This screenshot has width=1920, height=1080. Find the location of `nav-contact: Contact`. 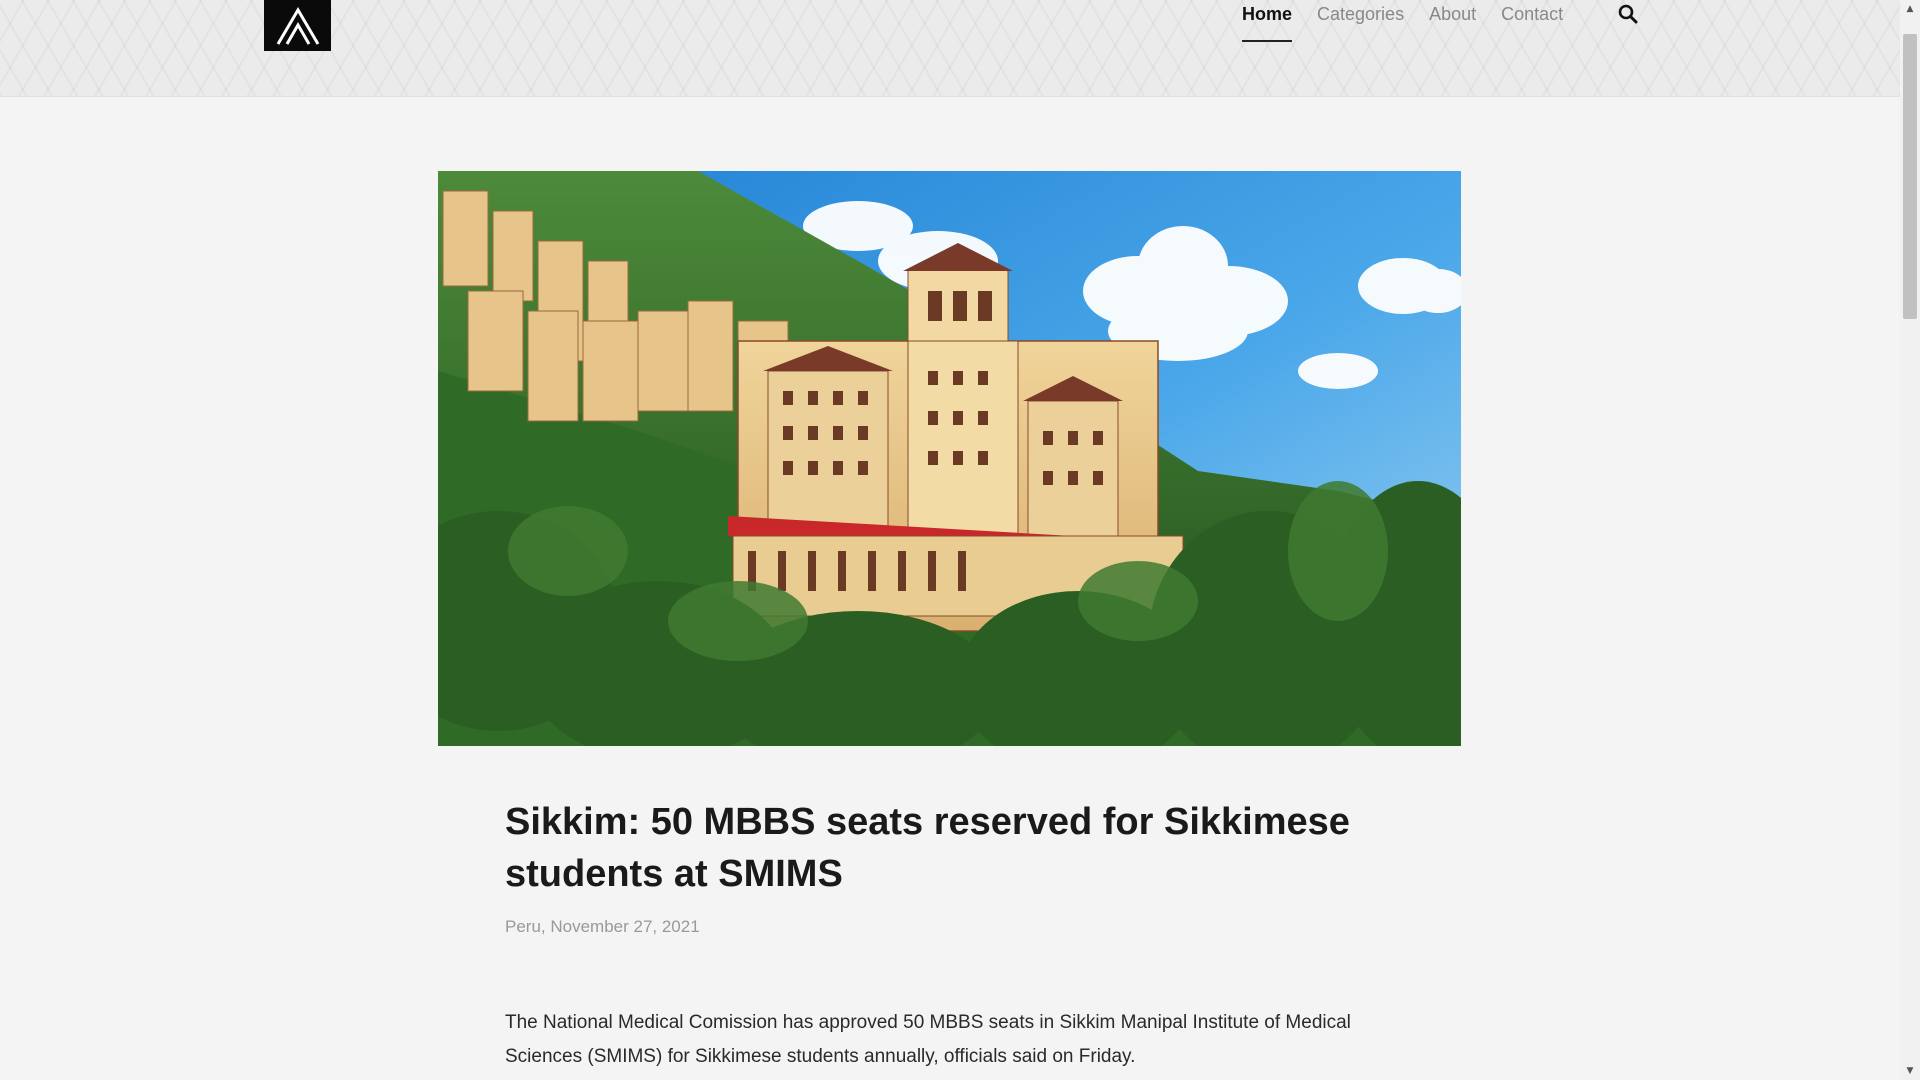

nav-contact: Contact is located at coordinates (1532, 21).